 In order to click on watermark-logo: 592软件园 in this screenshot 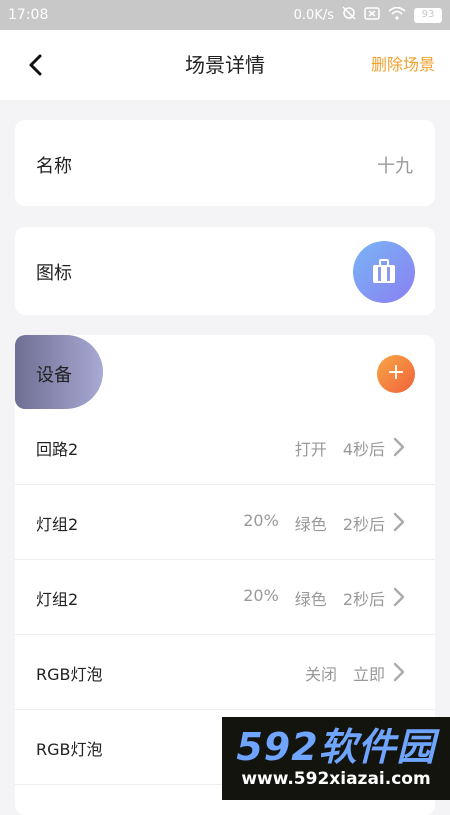, I will do `click(336, 747)`.